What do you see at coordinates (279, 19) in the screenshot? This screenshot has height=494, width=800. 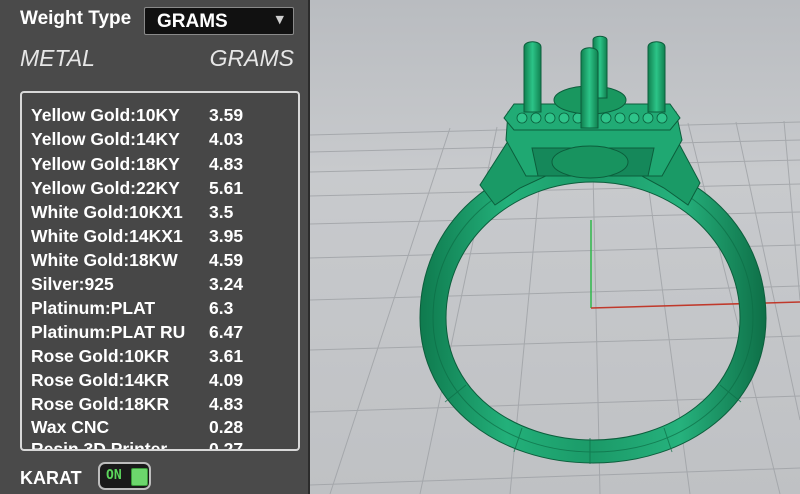 I see `chevron-down-icon: ▼` at bounding box center [279, 19].